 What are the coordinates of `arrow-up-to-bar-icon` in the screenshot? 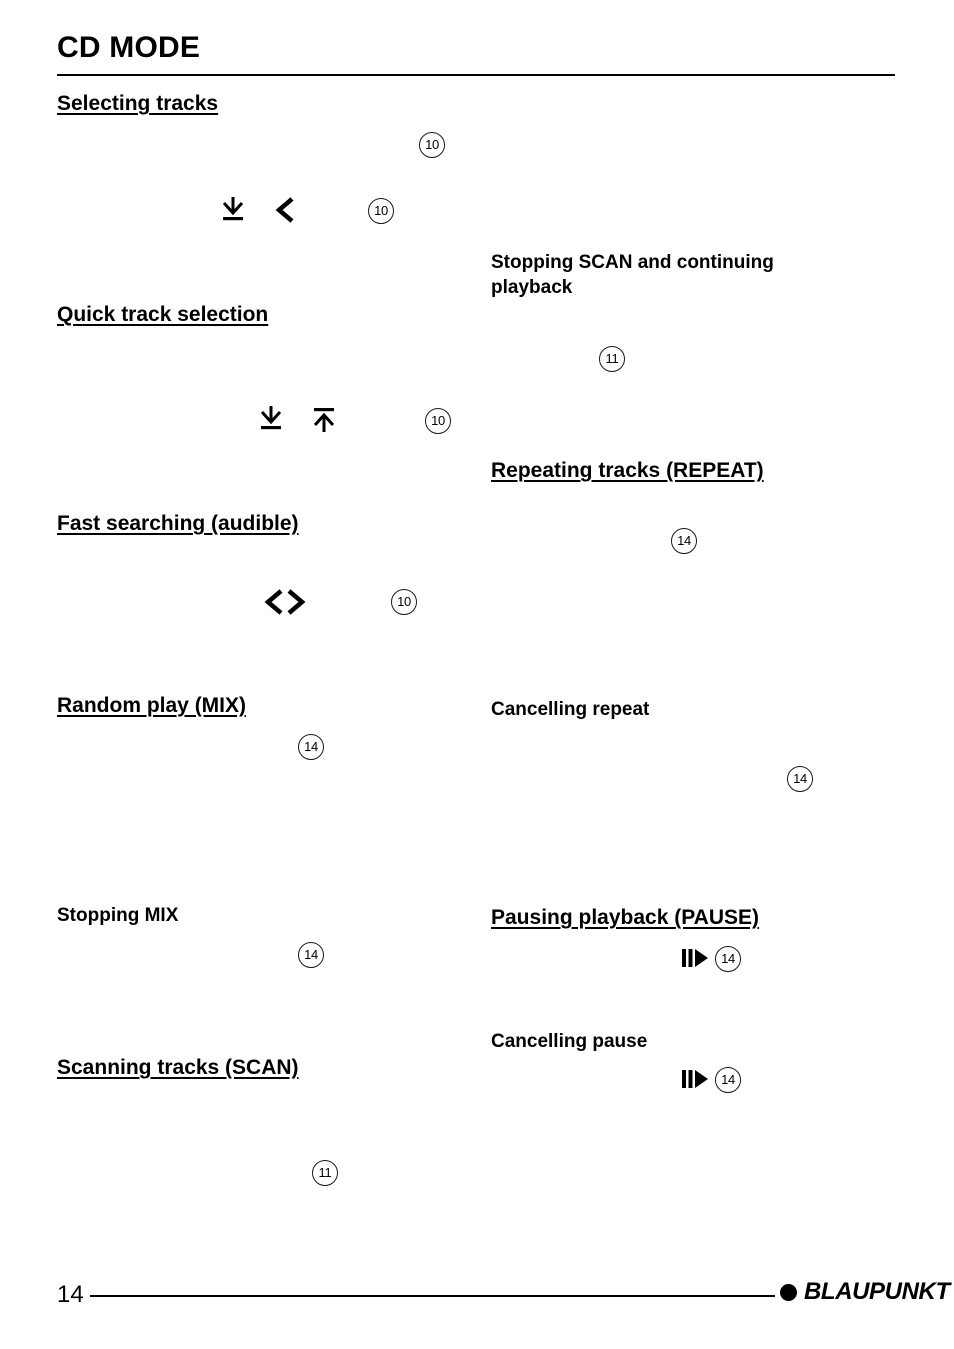 It's located at (324, 419).